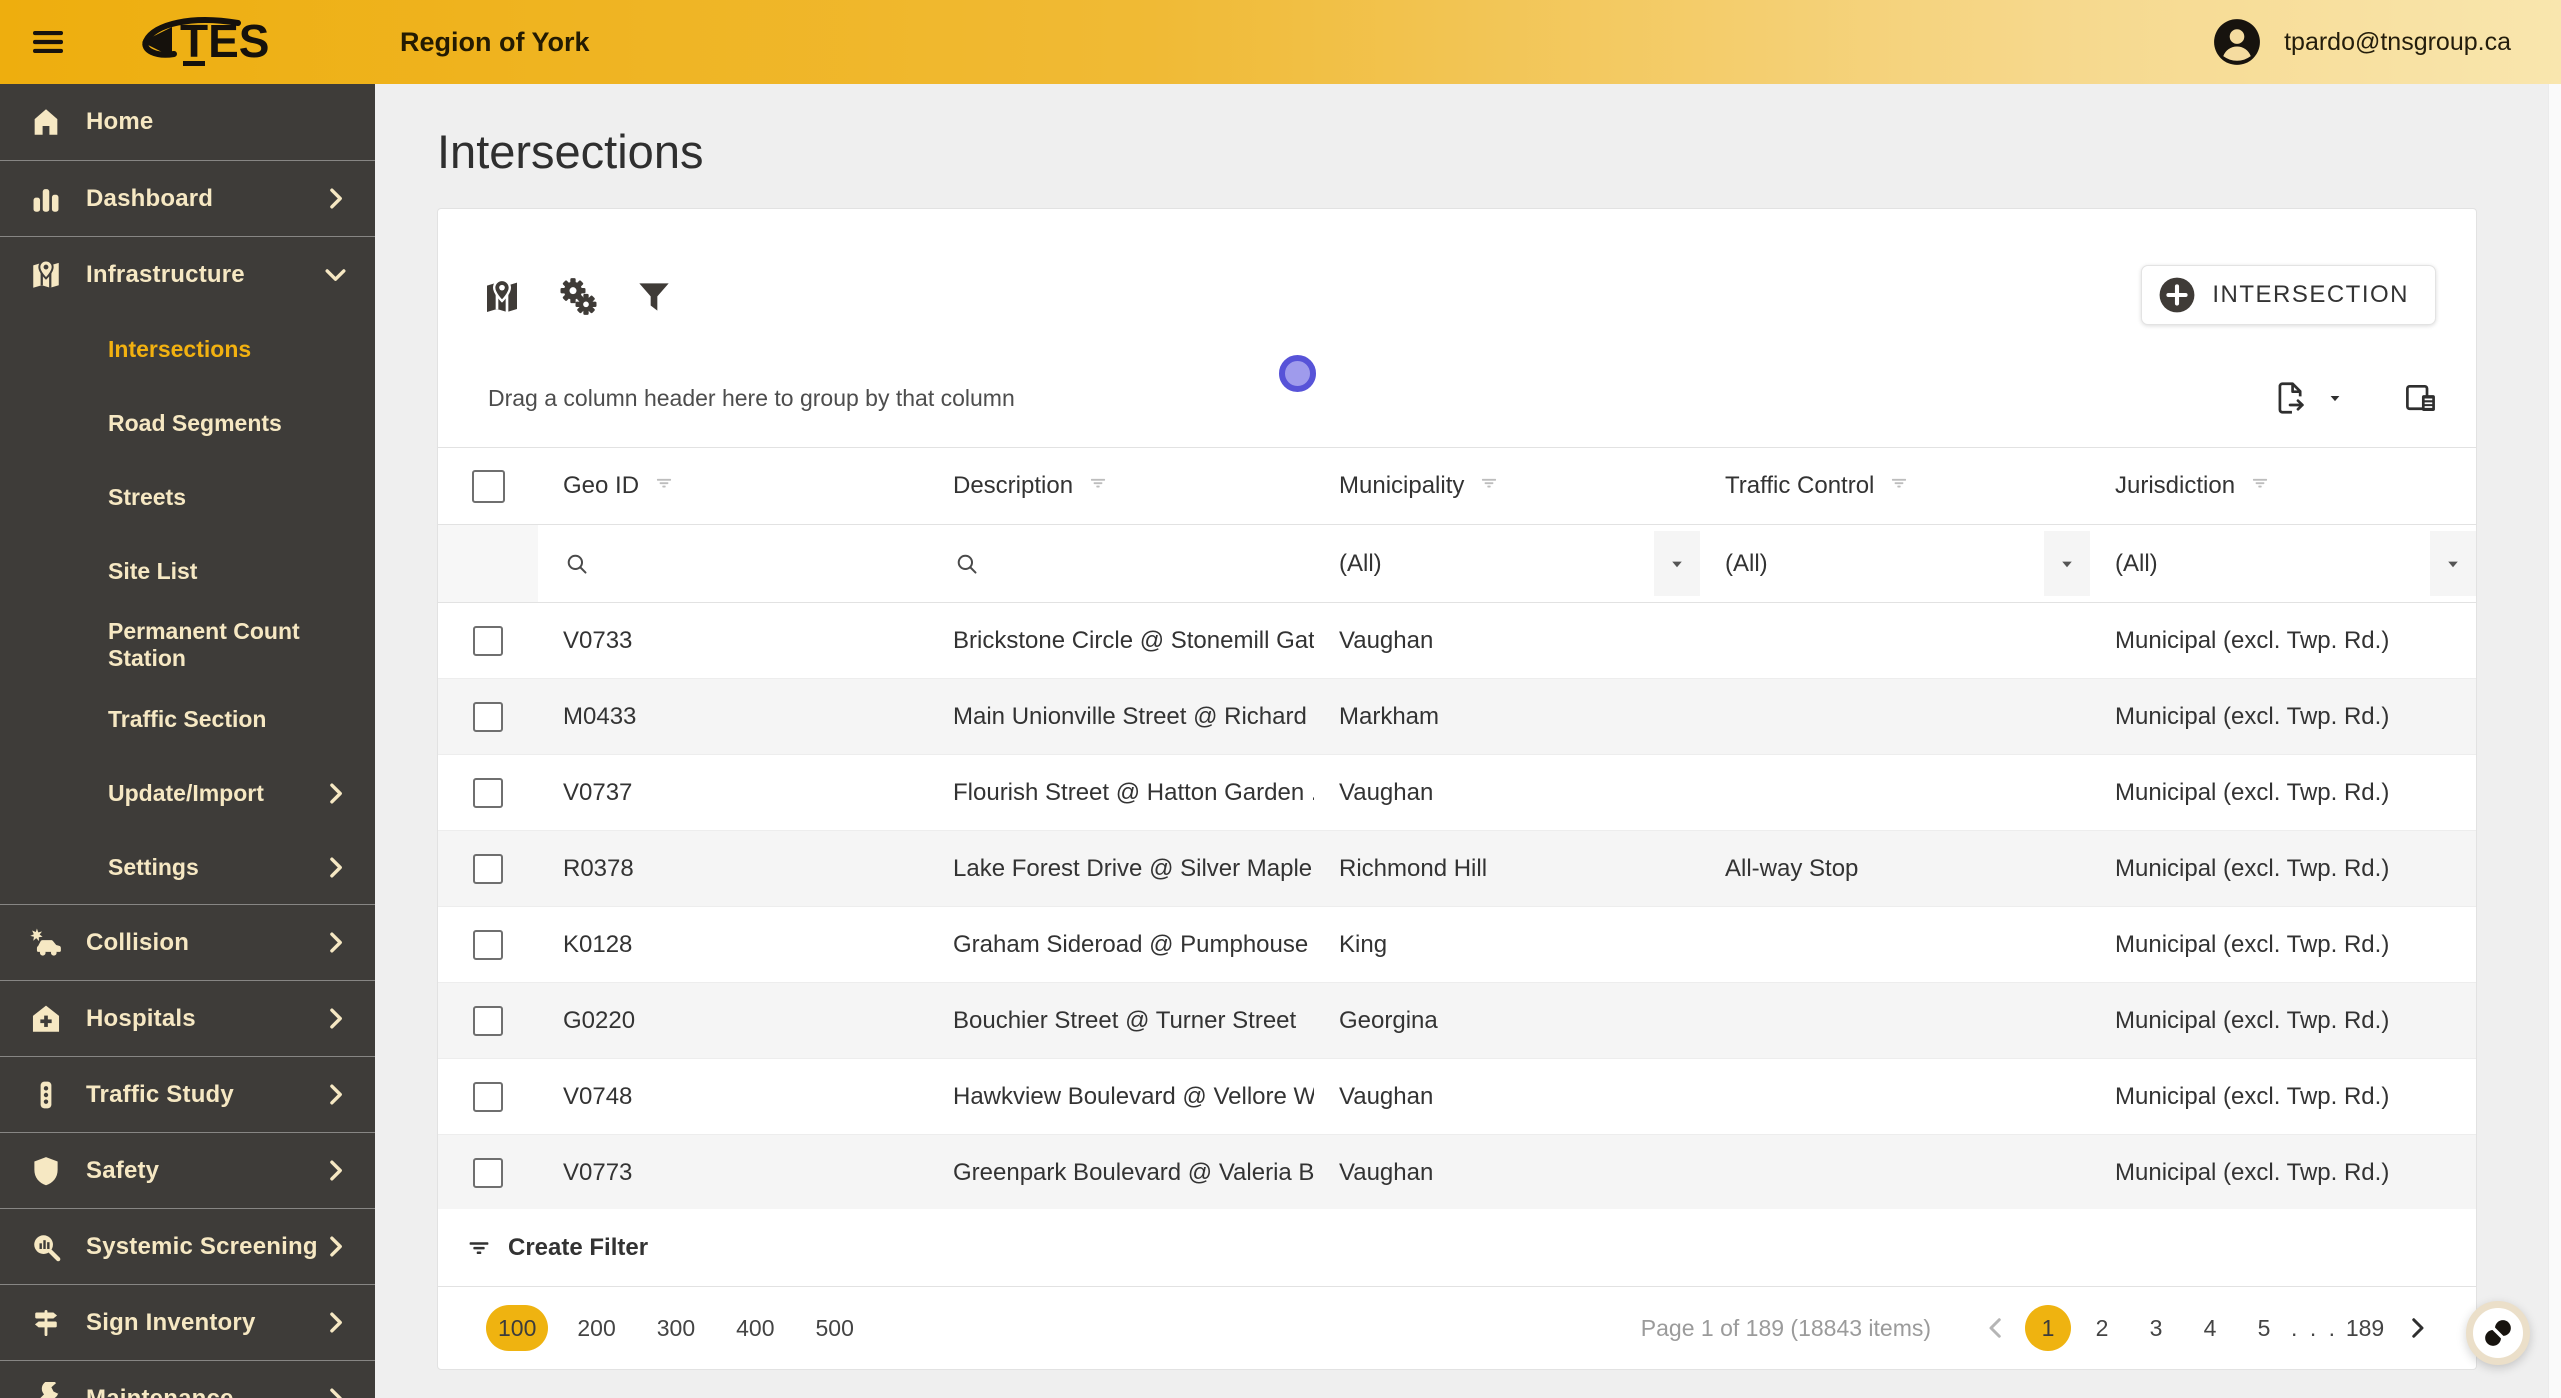 Image resolution: width=2561 pixels, height=1398 pixels. I want to click on select-all-cell, so click(488, 486).